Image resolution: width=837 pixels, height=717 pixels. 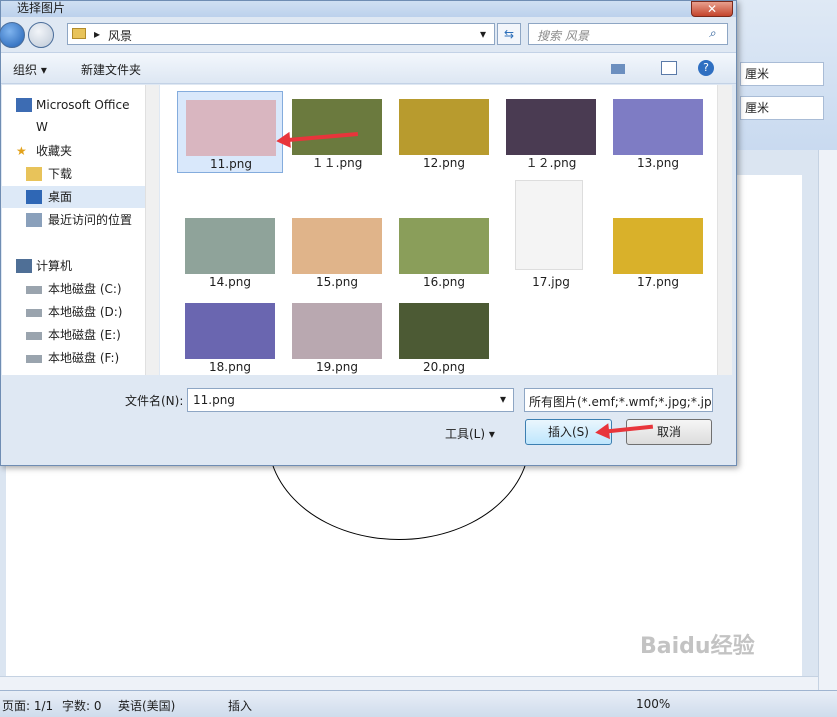 I want to click on width-field: 厘米, so click(x=782, y=74).